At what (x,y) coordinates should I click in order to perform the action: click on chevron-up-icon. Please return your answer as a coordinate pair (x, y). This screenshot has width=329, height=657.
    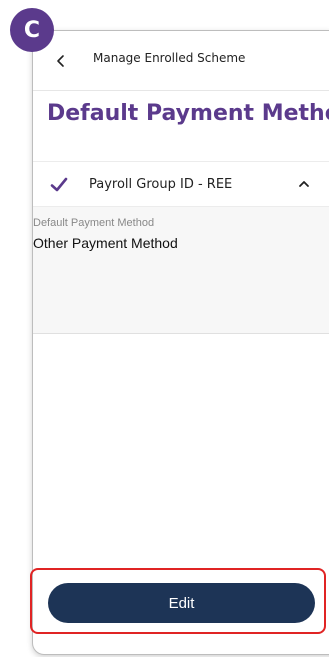
    Looking at the image, I should click on (304, 184).